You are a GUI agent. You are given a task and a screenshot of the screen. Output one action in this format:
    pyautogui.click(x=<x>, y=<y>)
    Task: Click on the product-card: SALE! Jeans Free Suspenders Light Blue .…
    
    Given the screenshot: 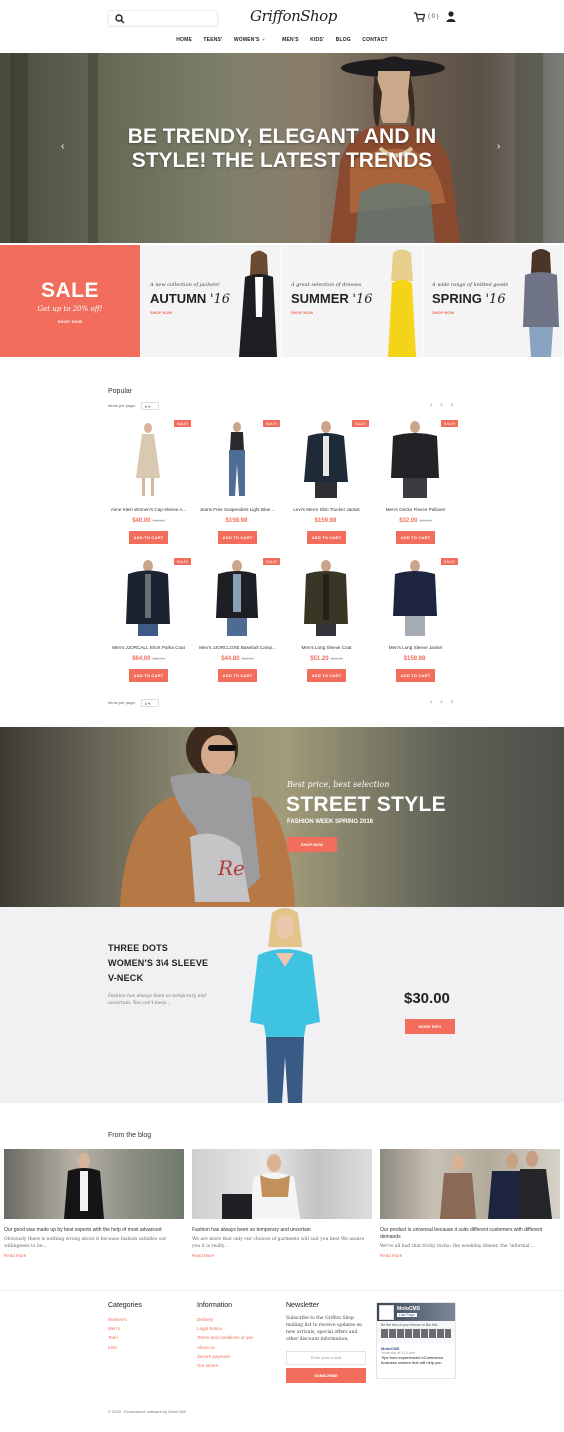 What is the action you would take?
    pyautogui.click(x=237, y=482)
    